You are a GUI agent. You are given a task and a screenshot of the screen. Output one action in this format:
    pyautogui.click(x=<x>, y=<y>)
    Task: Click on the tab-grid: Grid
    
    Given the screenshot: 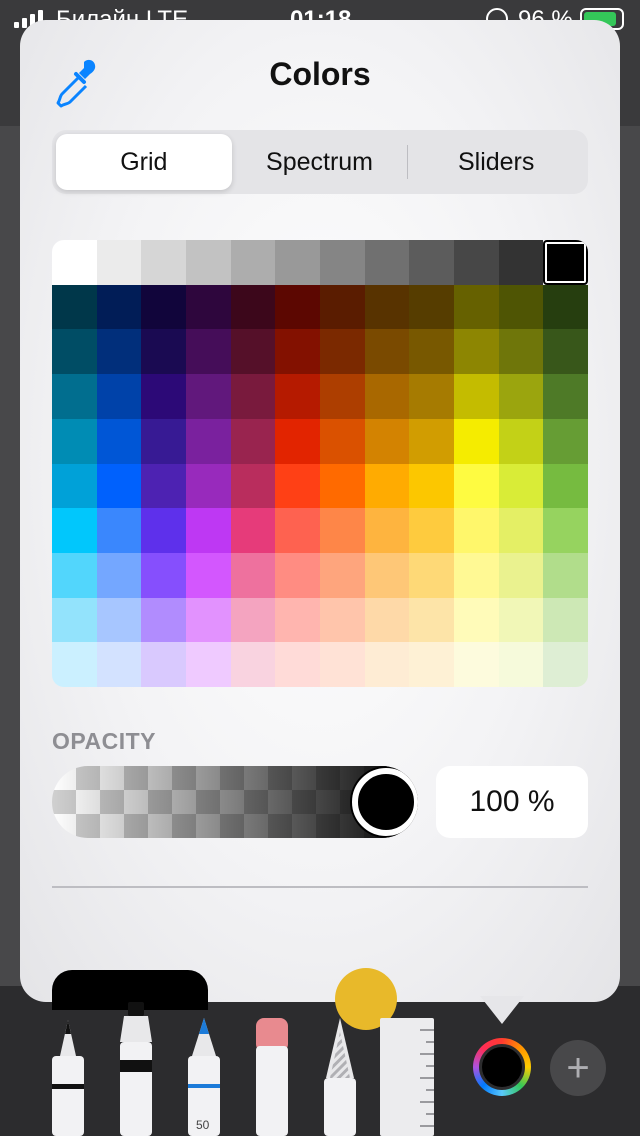 What is the action you would take?
    pyautogui.click(x=144, y=162)
    